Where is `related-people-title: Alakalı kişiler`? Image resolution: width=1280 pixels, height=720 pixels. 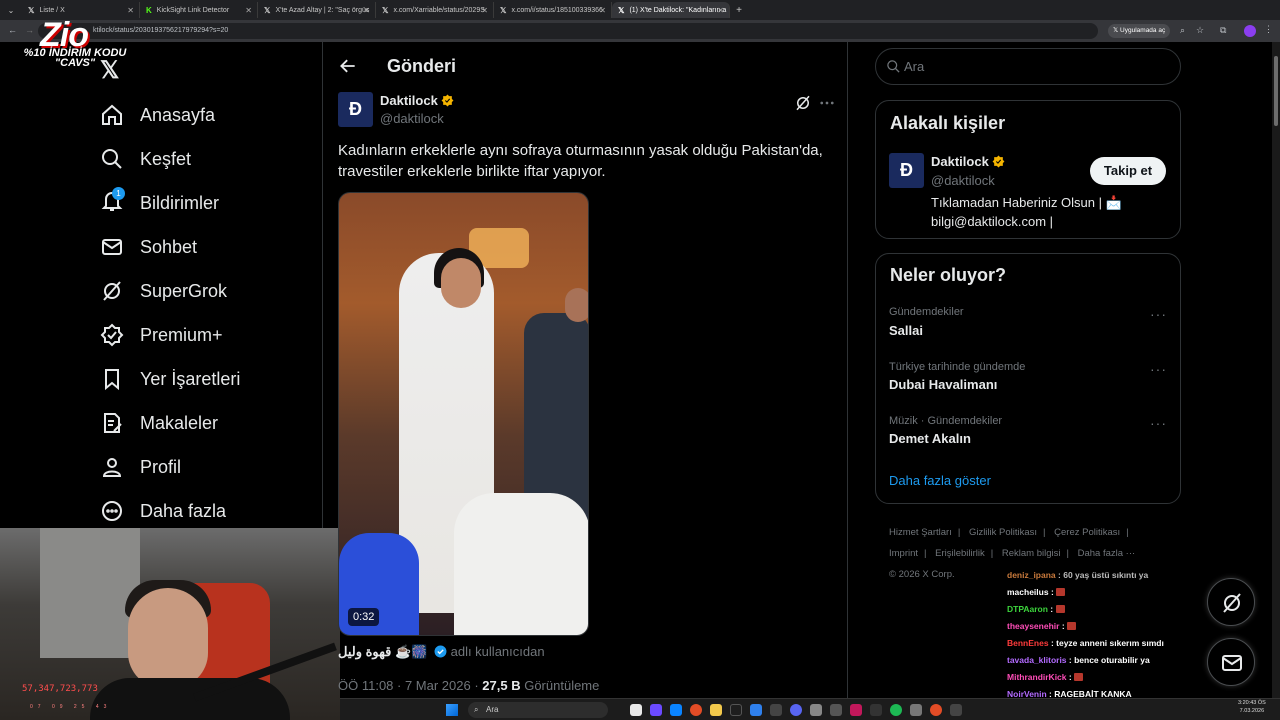
related-people-title: Alakalı kişiler is located at coordinates (948, 123).